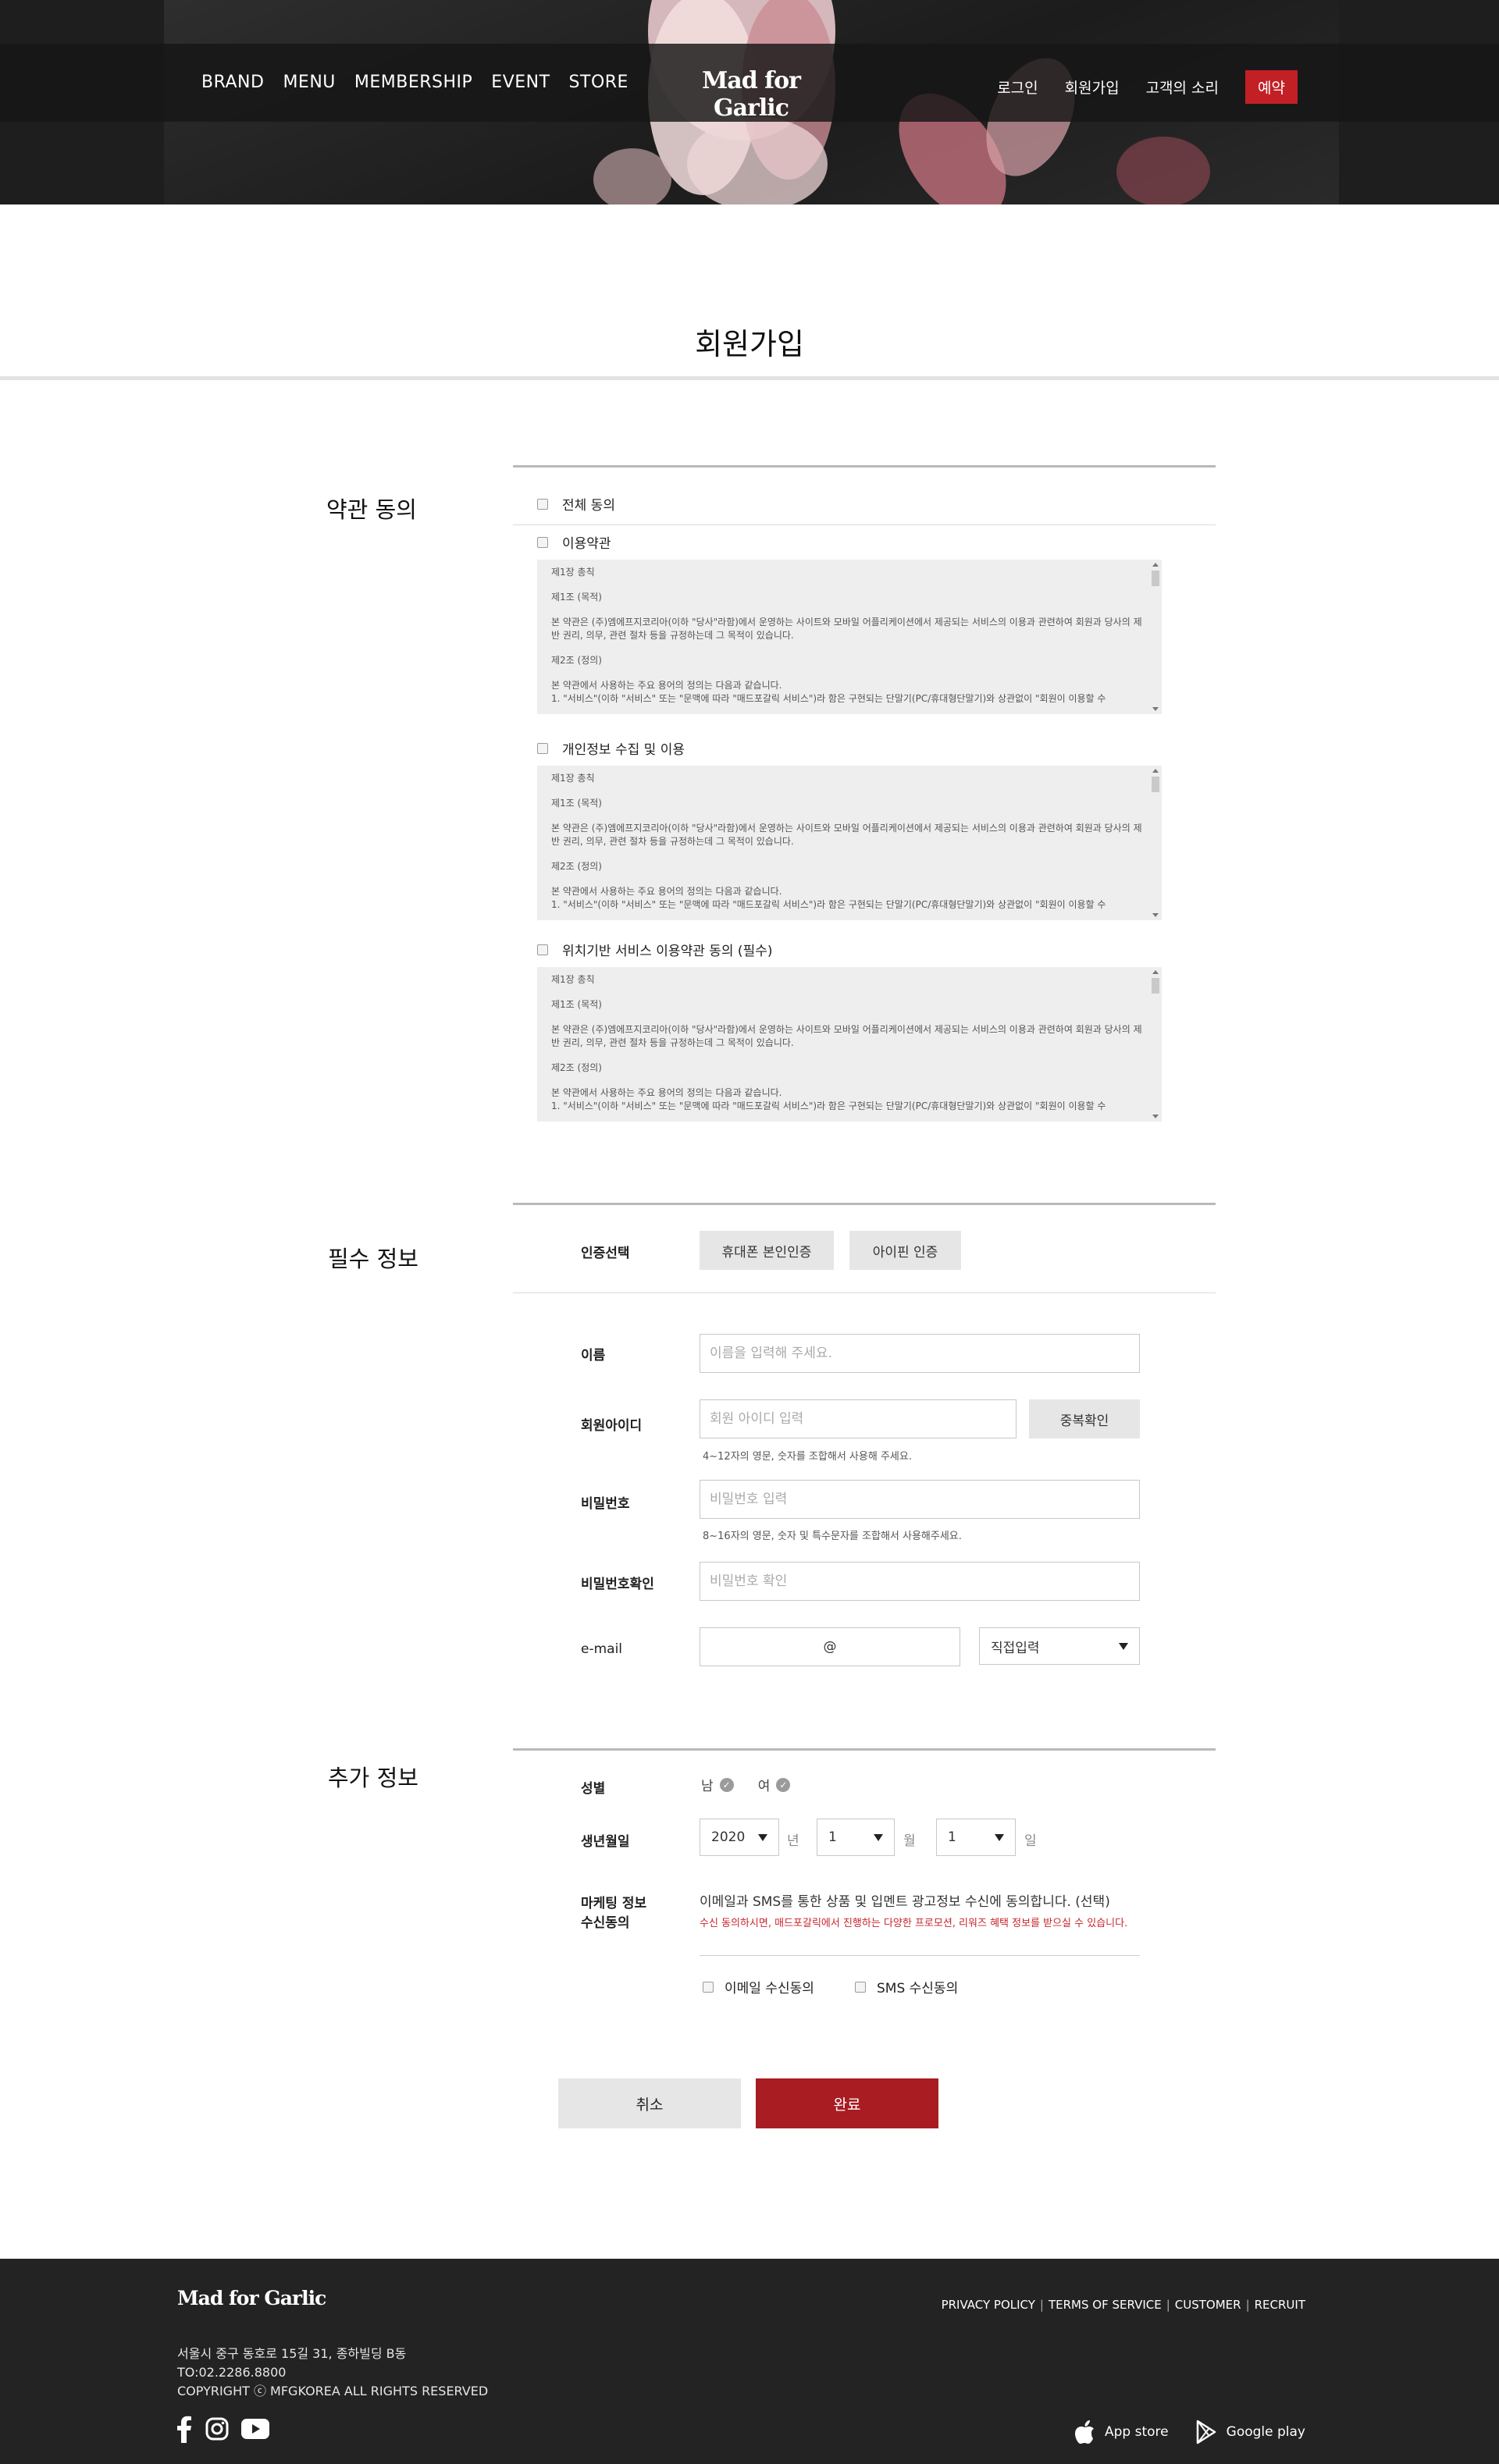  What do you see at coordinates (726, 1784) in the screenshot?
I see `check-icon: ✓` at bounding box center [726, 1784].